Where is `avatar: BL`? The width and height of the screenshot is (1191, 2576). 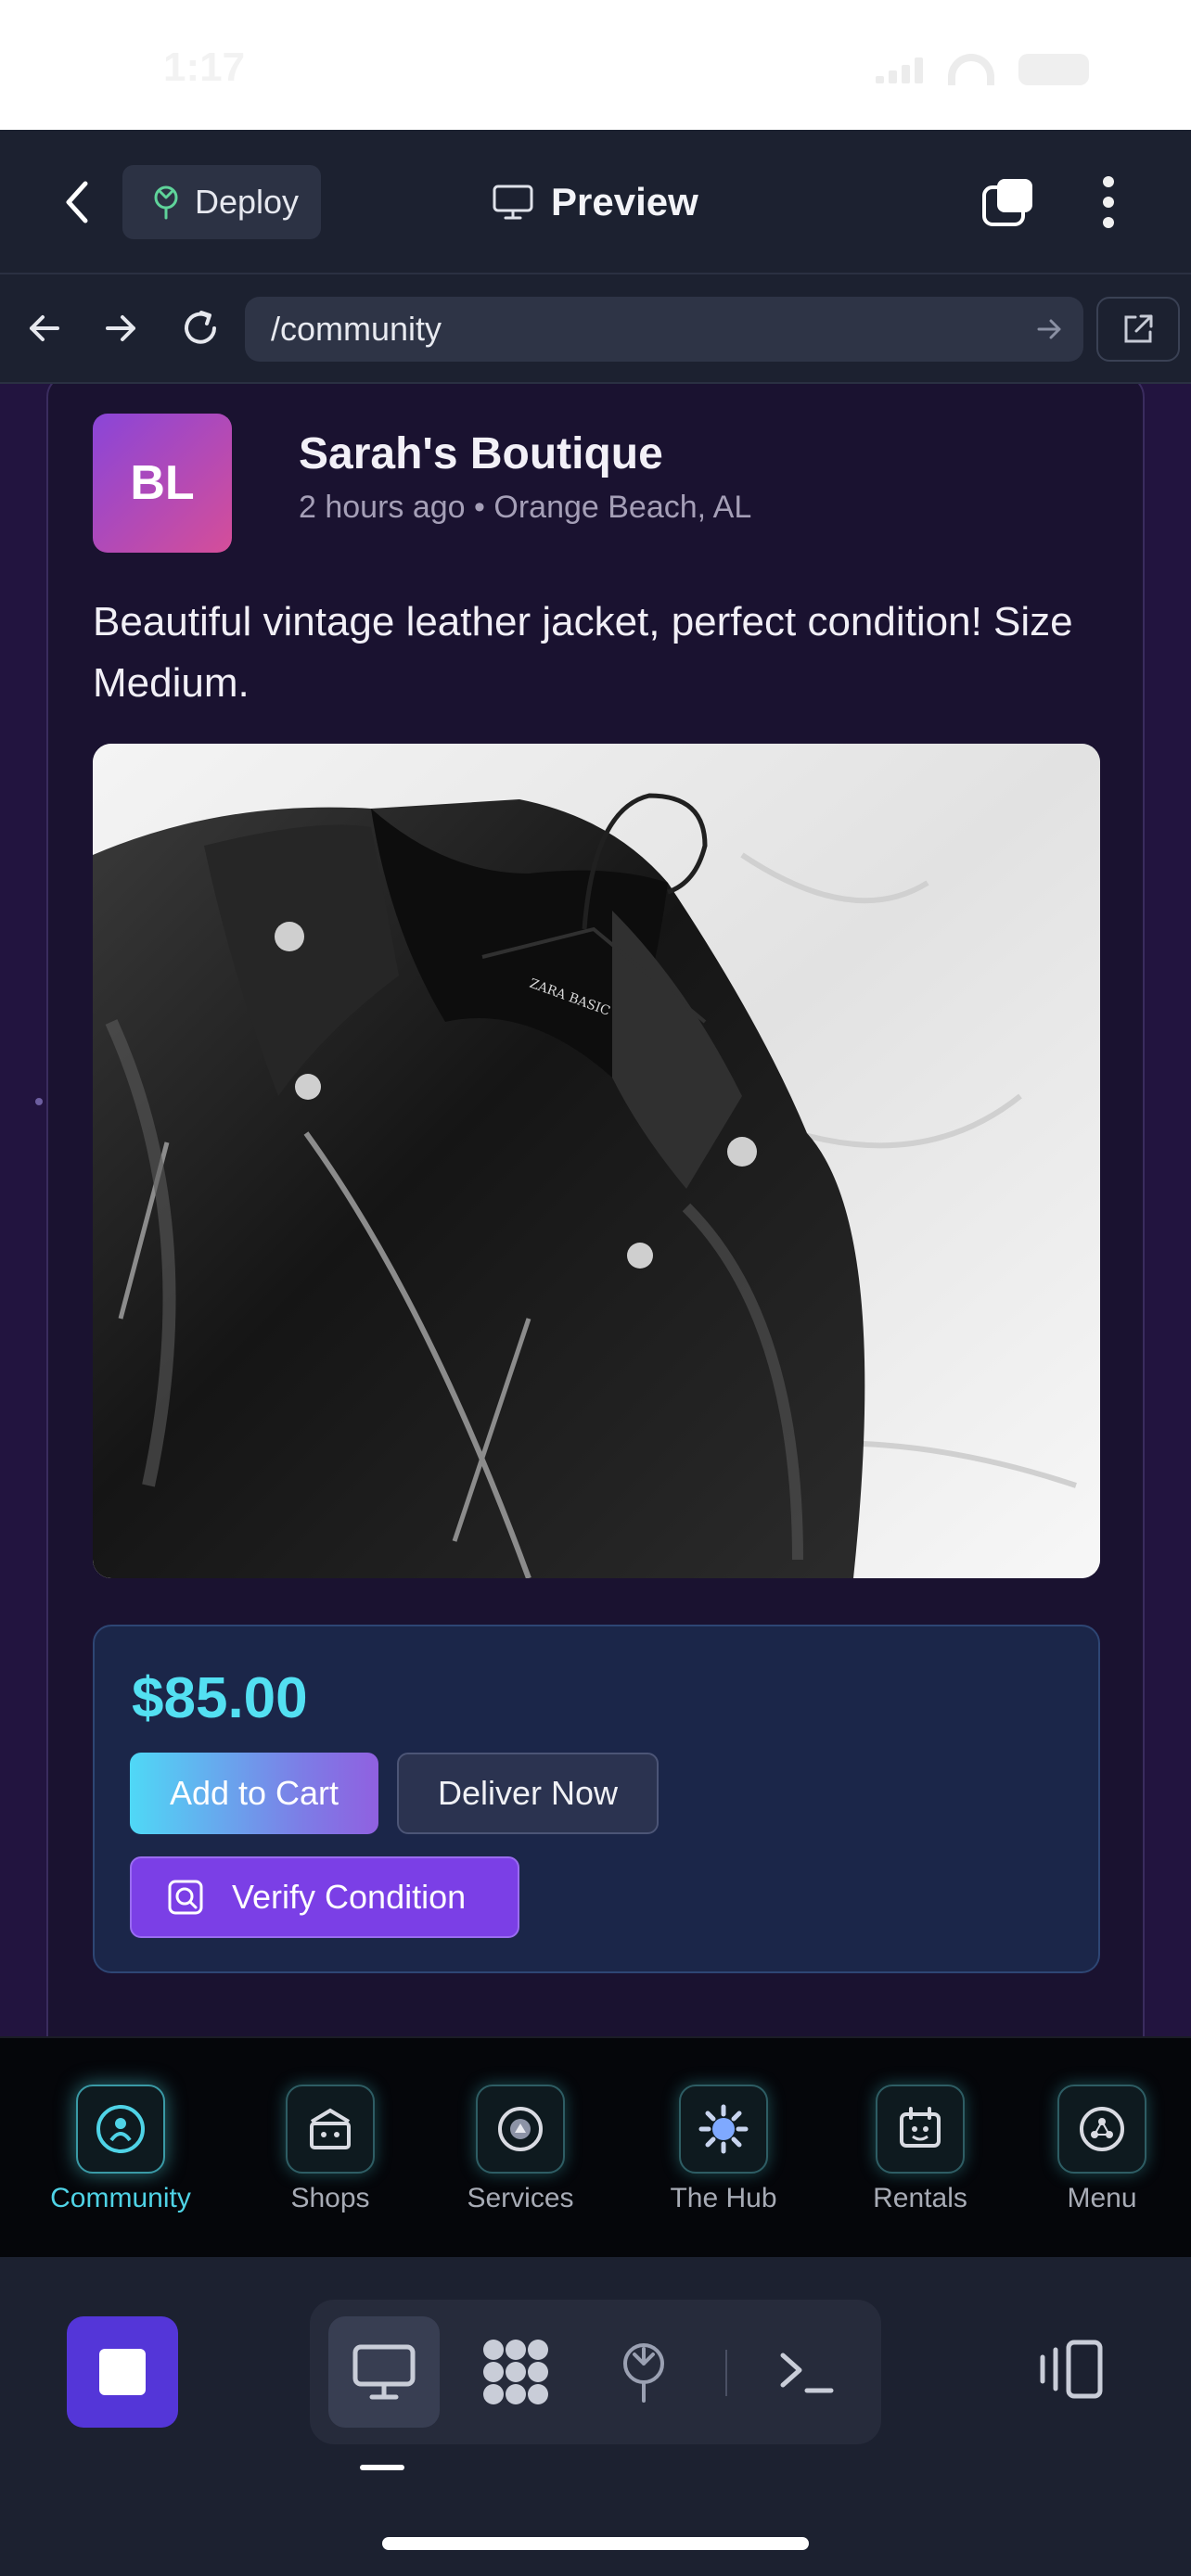
avatar: BL is located at coordinates (162, 483).